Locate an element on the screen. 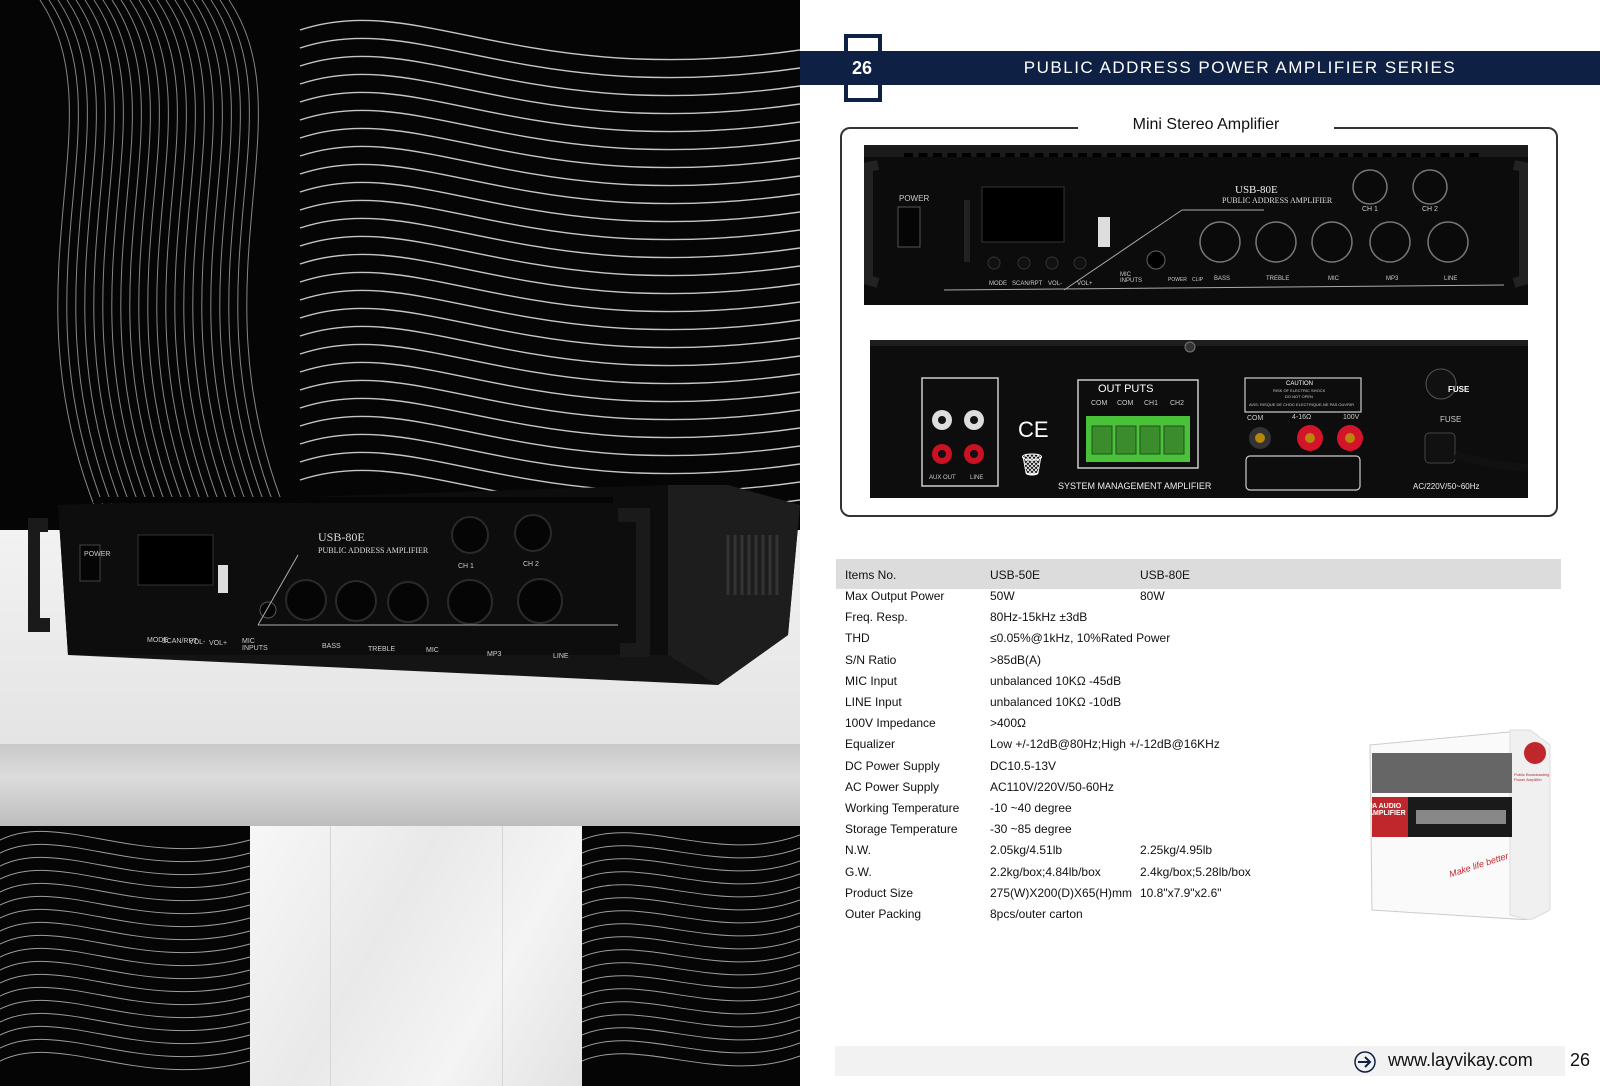 This screenshot has width=1600, height=1086. power-rating: AC/220V/50~60Hz is located at coordinates (1446, 486).